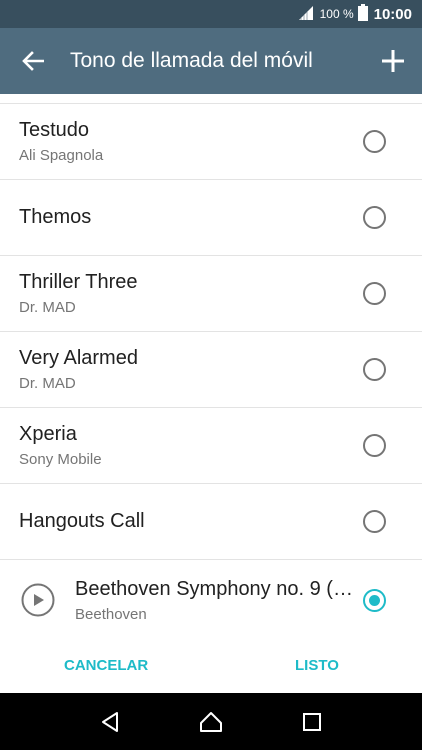  Describe the element at coordinates (111, 614) in the screenshot. I see `ringtone-artist: Beethoven` at that location.